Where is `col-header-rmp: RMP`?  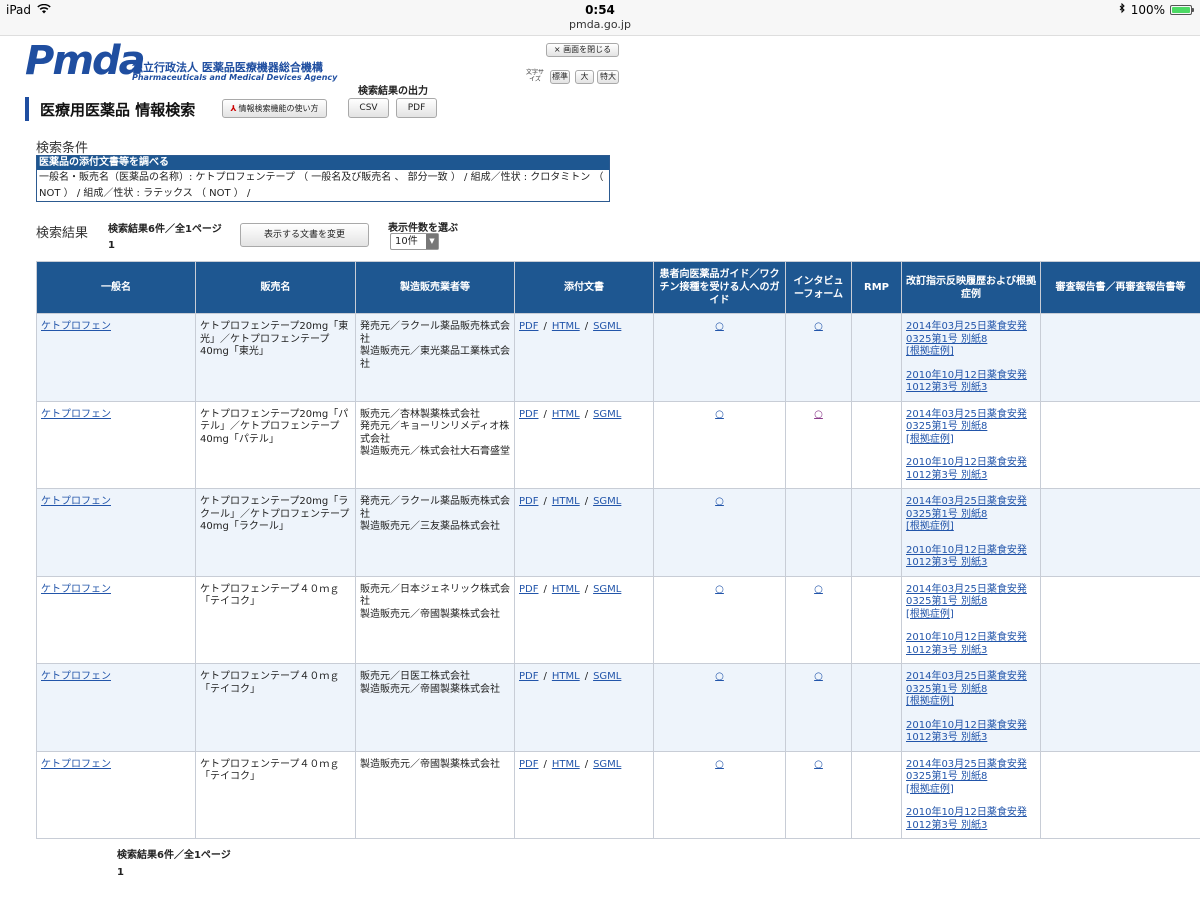 col-header-rmp: RMP is located at coordinates (876, 287).